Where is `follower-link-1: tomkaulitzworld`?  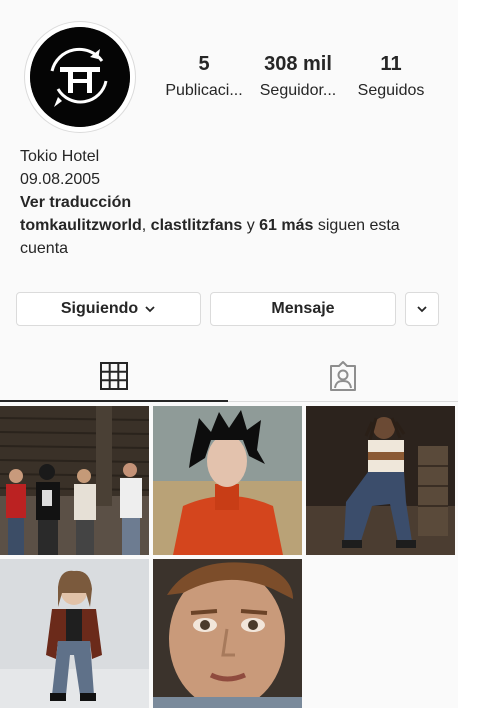 follower-link-1: tomkaulitzworld is located at coordinates (81, 225).